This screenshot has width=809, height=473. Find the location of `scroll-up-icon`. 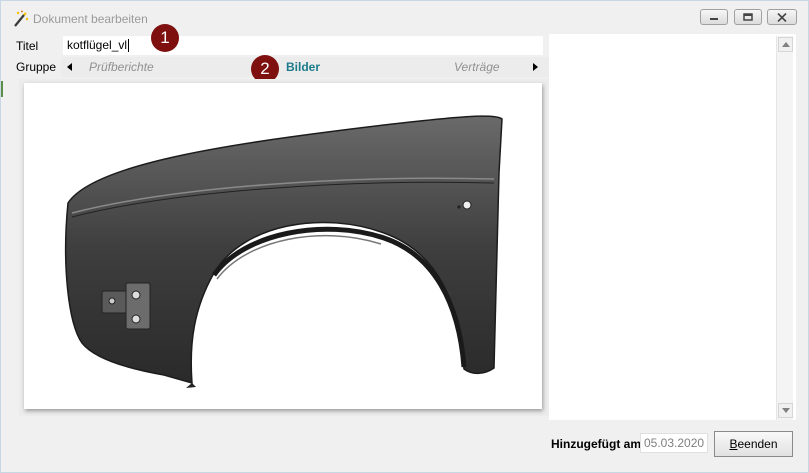

scroll-up-icon is located at coordinates (785, 44).